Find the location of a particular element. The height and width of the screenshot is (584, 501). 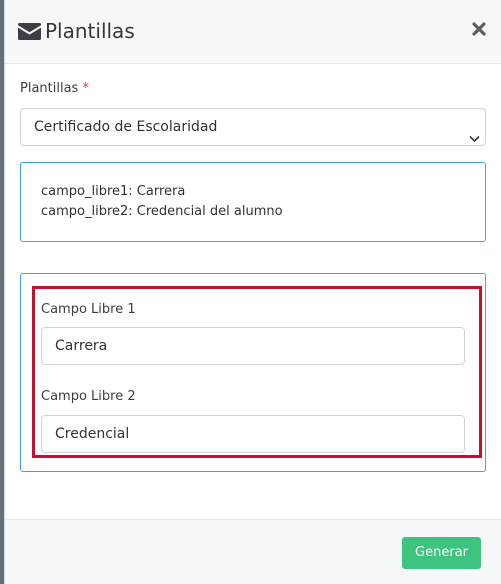

info-line-2: campo_libre2: Credencial del alumno is located at coordinates (162, 211).